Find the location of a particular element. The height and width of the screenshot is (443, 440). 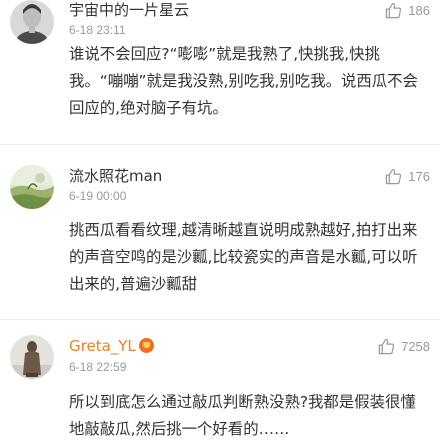

comment-timestamp: 6-19 00:00 is located at coordinates (98, 196).